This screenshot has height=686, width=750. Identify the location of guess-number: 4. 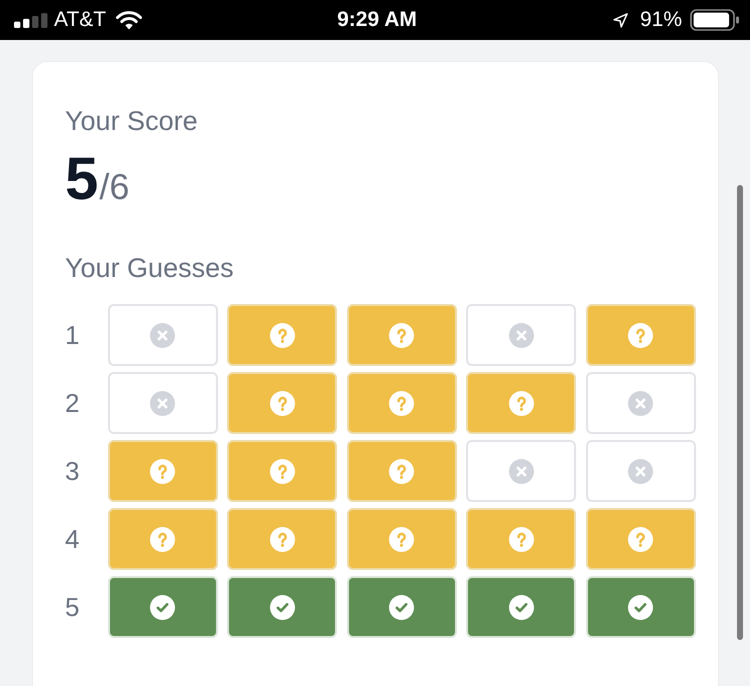
(72, 539).